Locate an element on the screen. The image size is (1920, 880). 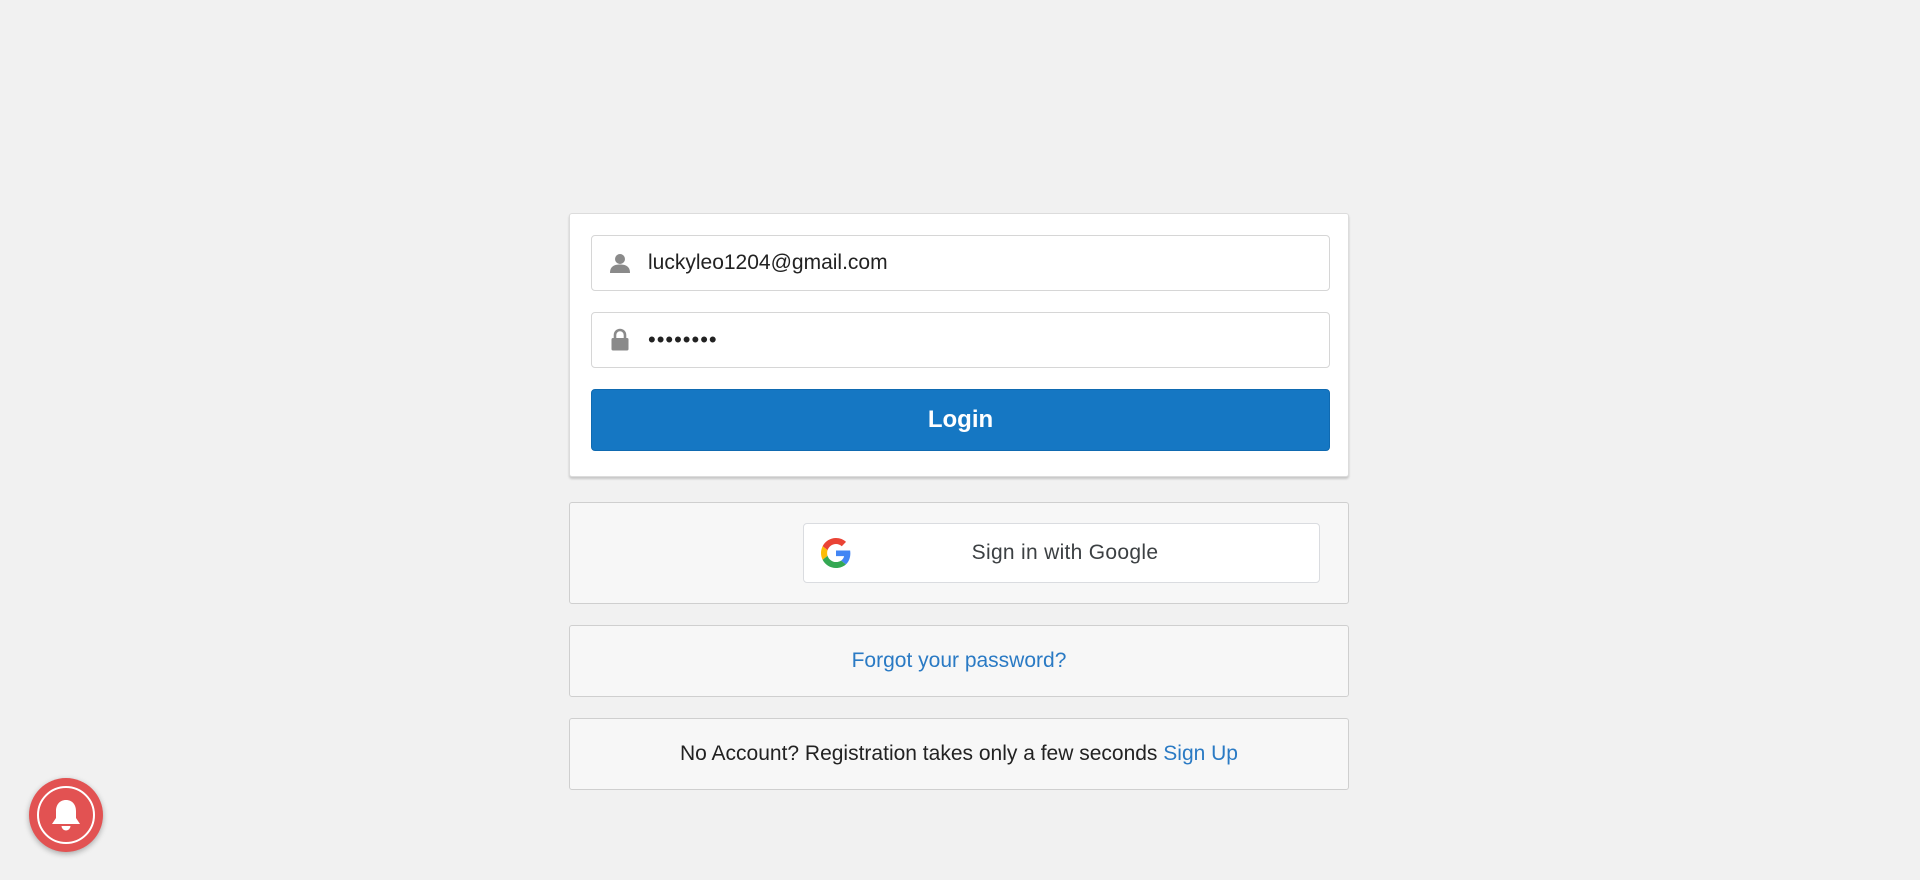
forgot-password-panel: Forgot your password? is located at coordinates (959, 661).